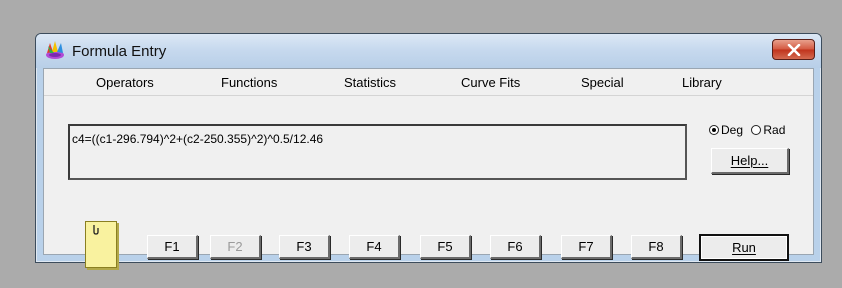  I want to click on f6-label: F6, so click(515, 246).